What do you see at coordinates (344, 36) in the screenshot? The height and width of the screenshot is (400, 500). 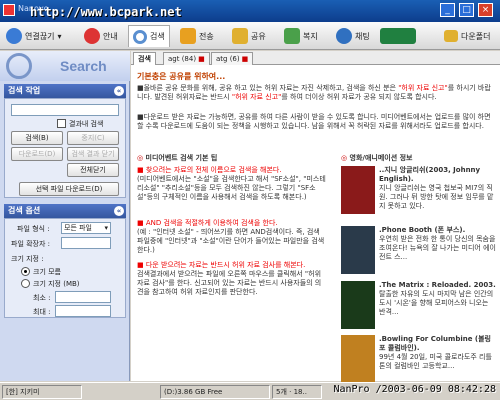 I see `chat-icon` at bounding box center [344, 36].